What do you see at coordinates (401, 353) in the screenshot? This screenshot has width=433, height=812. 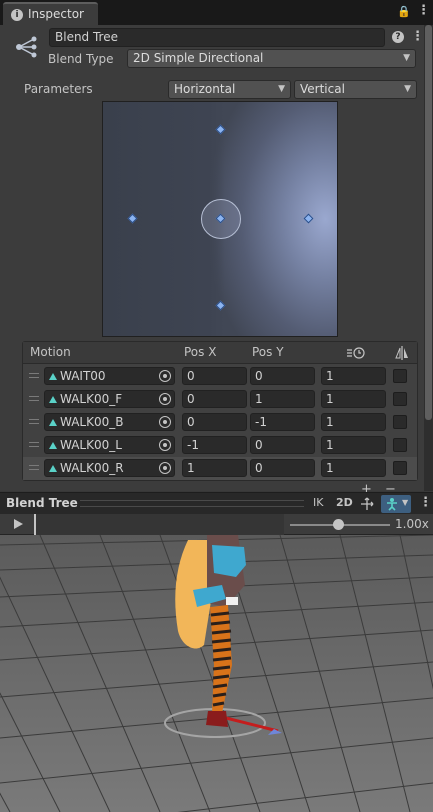 I see `mirror-icon` at bounding box center [401, 353].